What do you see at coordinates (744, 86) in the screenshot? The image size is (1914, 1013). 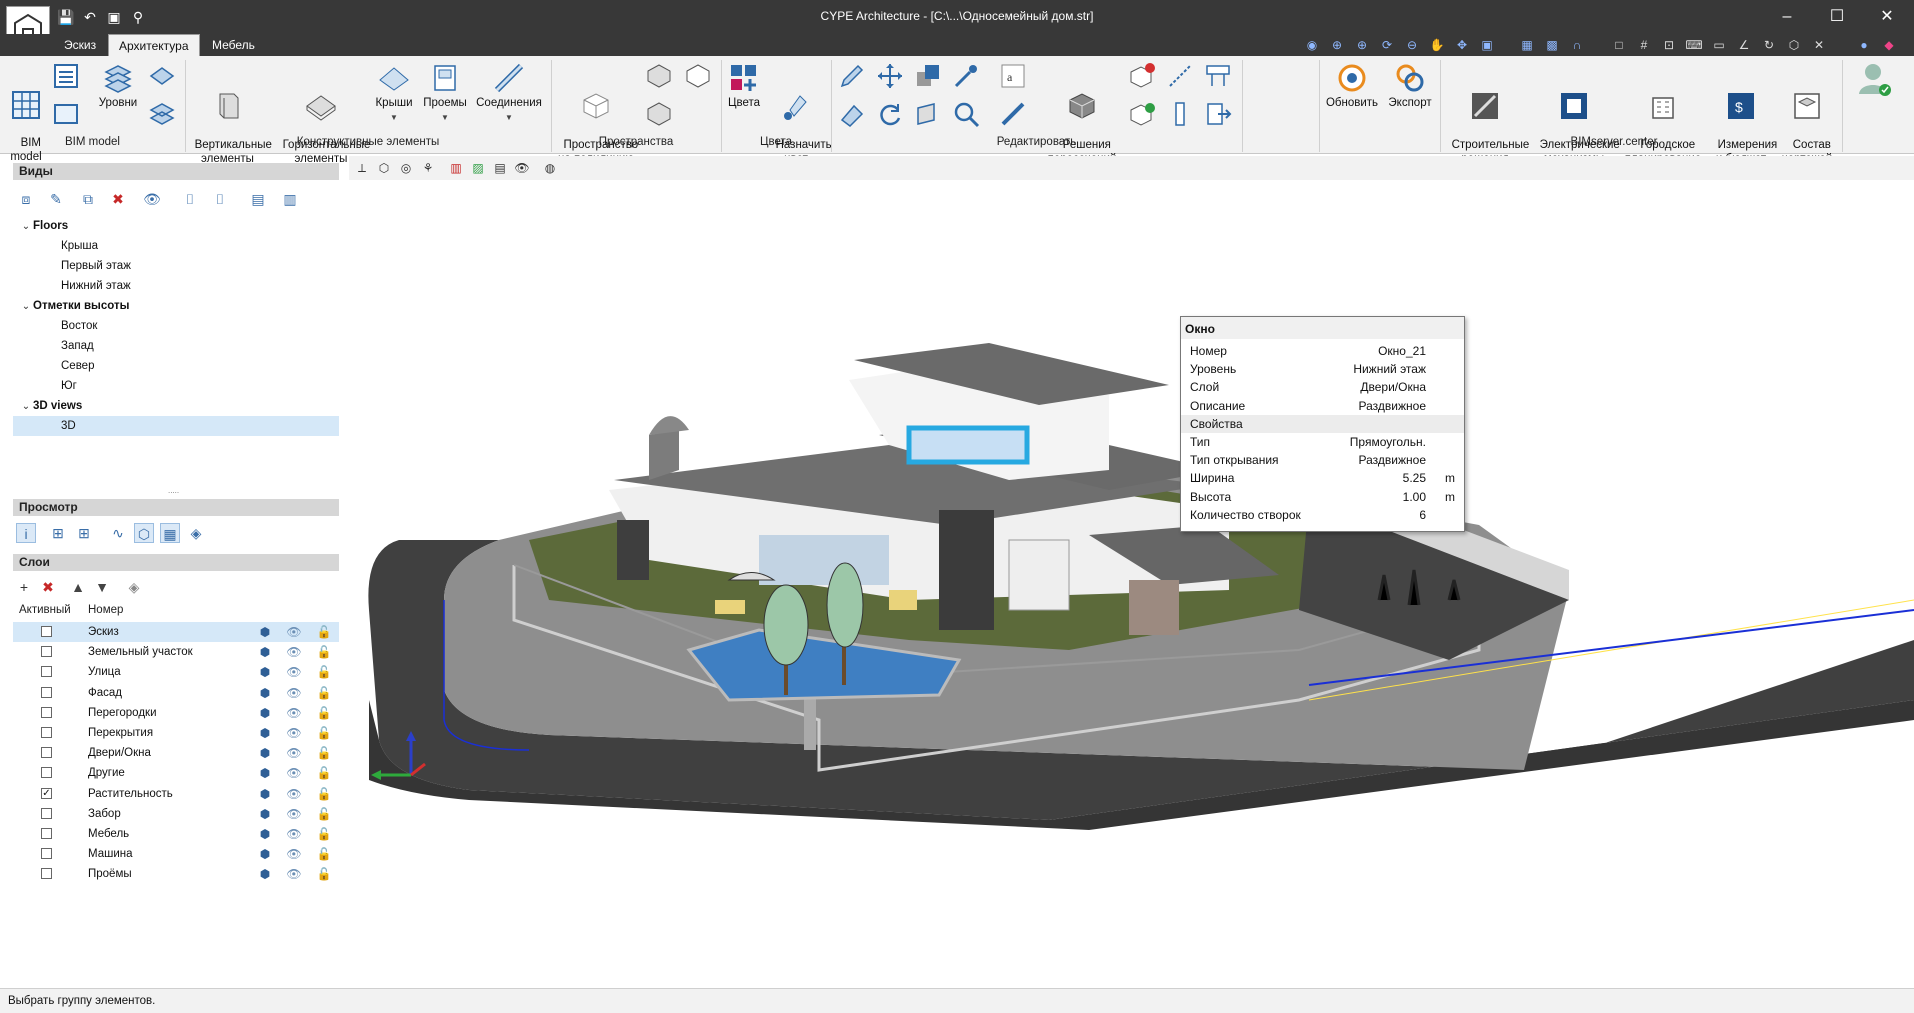 I see `colors-button: Цвета` at bounding box center [744, 86].